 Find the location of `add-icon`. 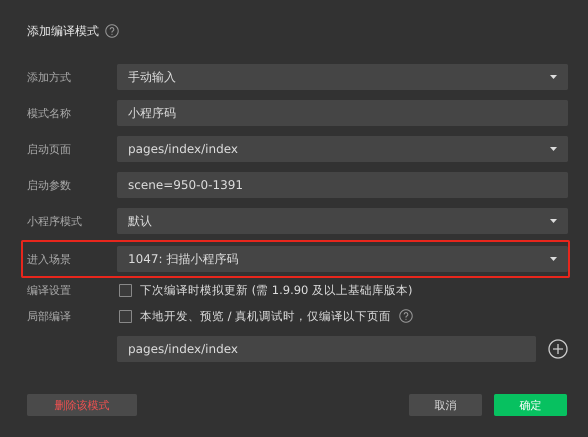

add-icon is located at coordinates (558, 349).